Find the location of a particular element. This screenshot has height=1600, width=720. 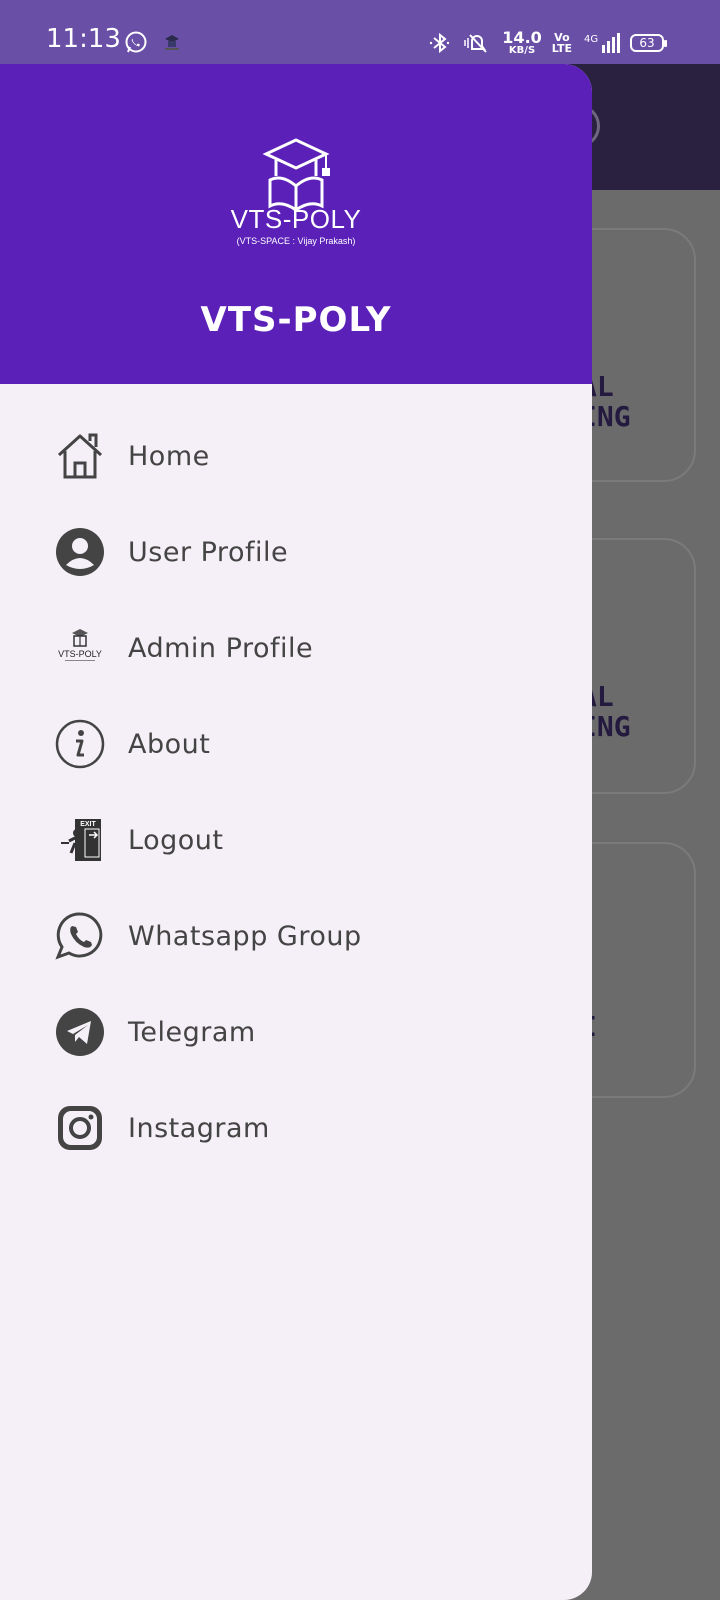

menu-label: Telegram is located at coordinates (192, 1032).